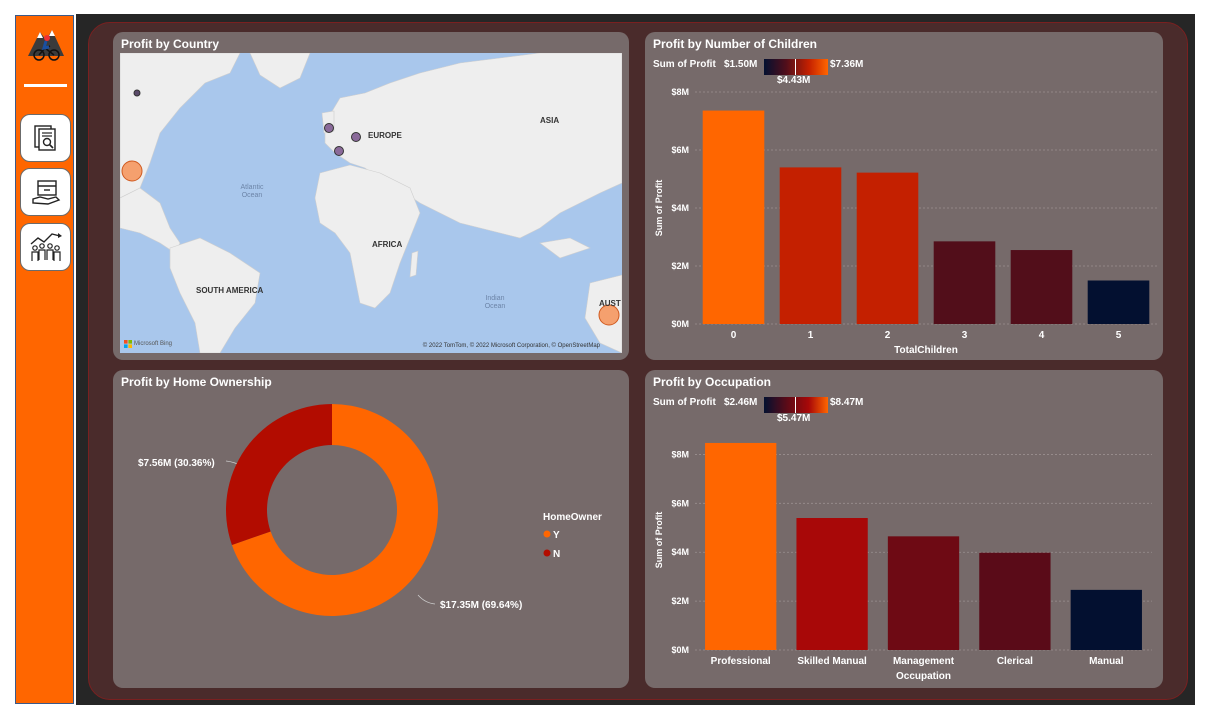 The width and height of the screenshot is (1208, 721). What do you see at coordinates (45, 85) in the screenshot?
I see `sidebar-divider` at bounding box center [45, 85].